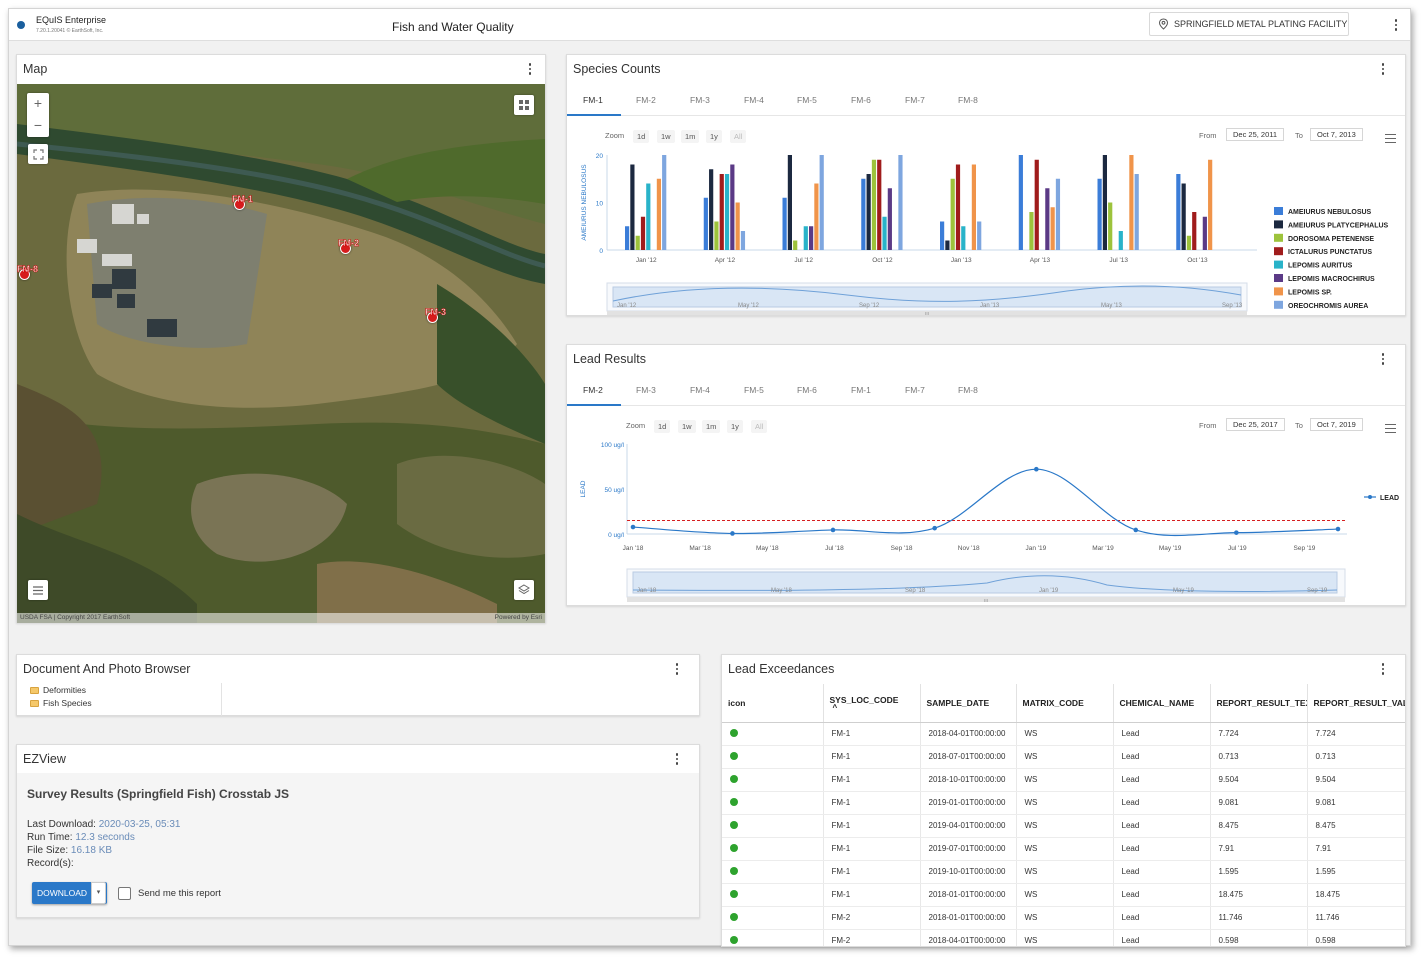 This screenshot has height=961, width=1427. I want to click on species-menu-icon, so click(1383, 69).